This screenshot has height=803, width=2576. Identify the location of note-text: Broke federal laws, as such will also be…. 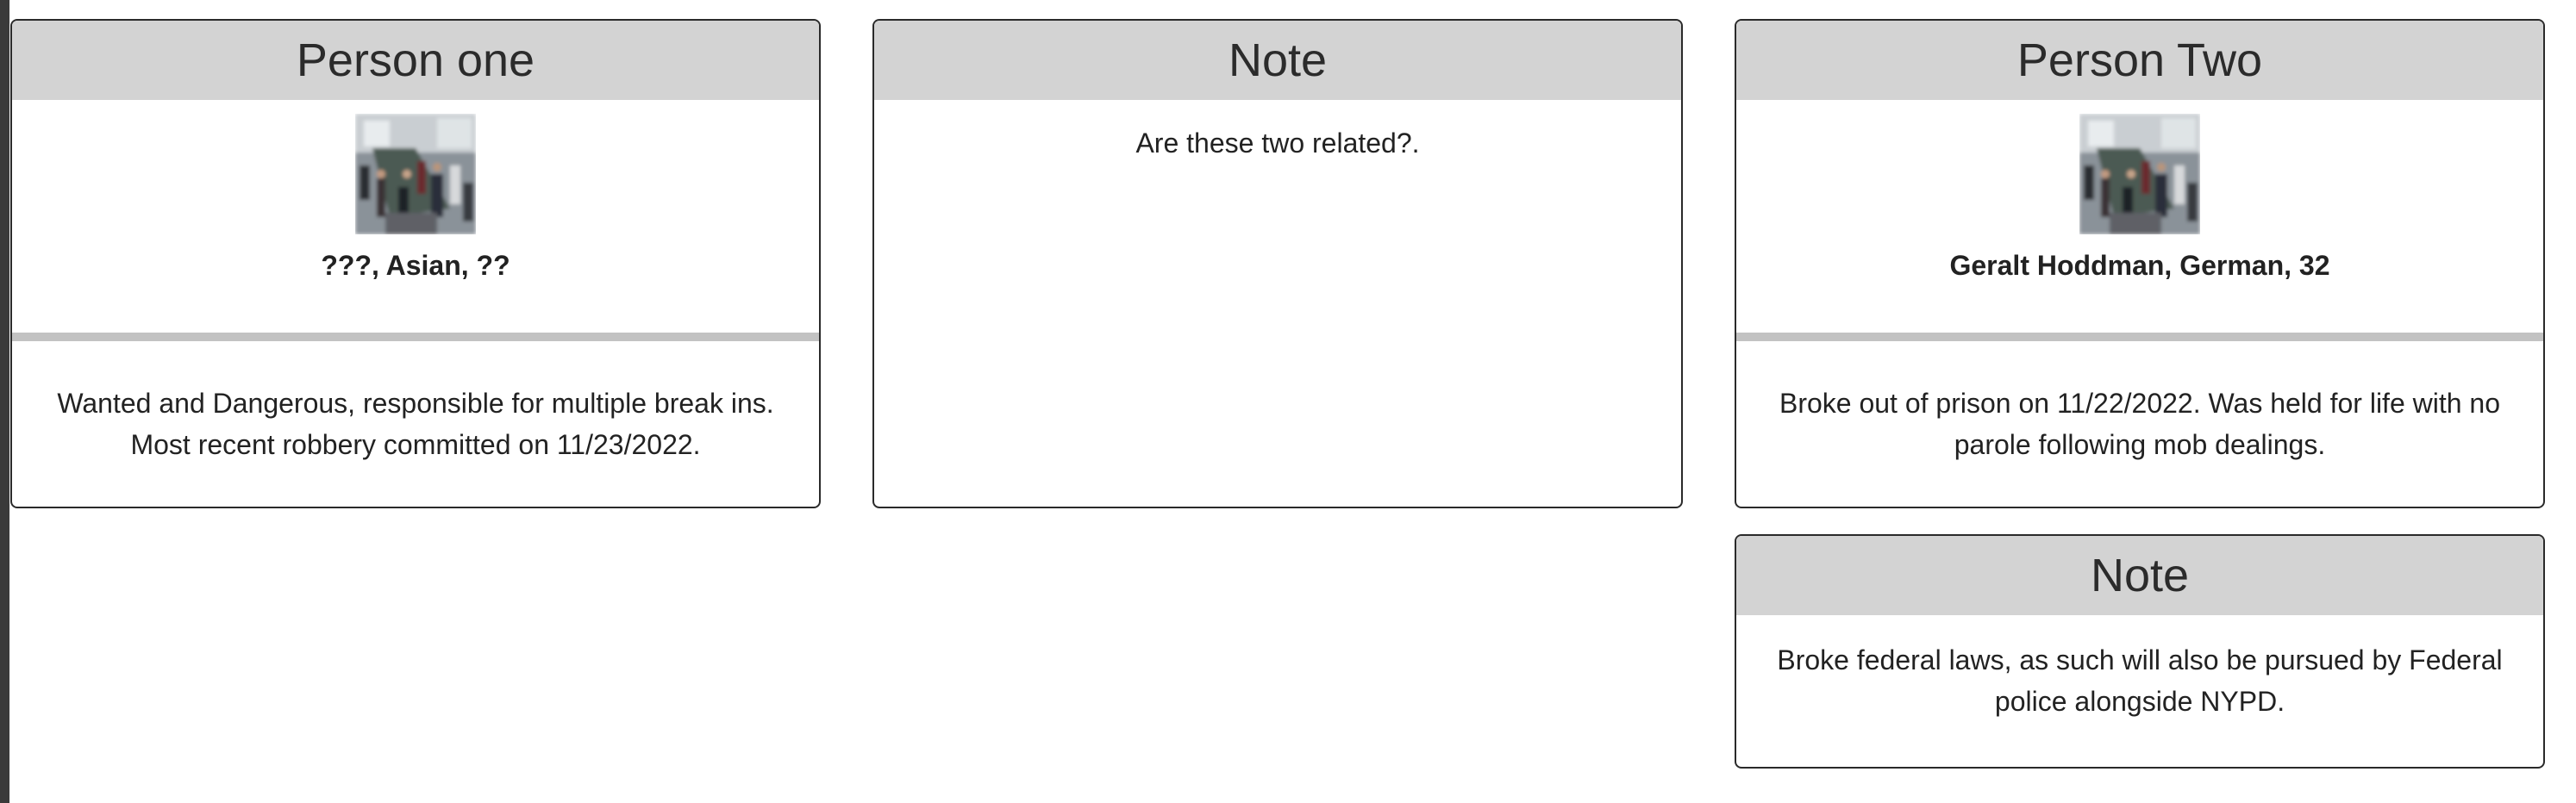
(2140, 680).